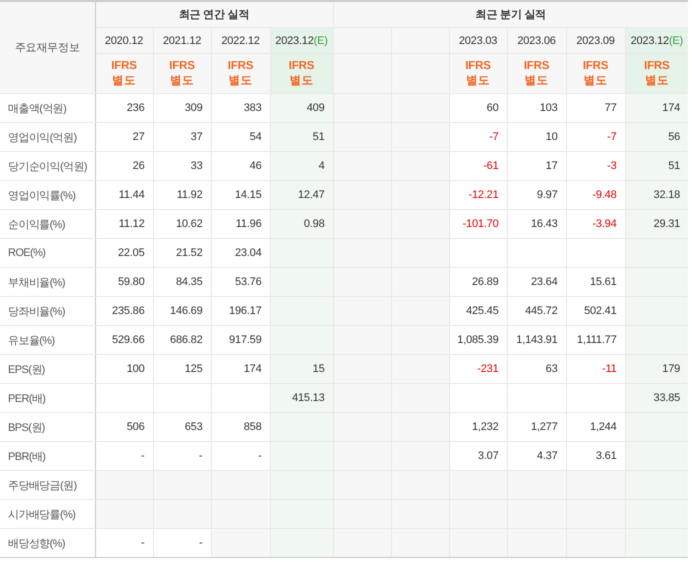 This screenshot has height=562, width=697. Describe the element at coordinates (253, 427) in the screenshot. I see `table-cell: 858` at that location.